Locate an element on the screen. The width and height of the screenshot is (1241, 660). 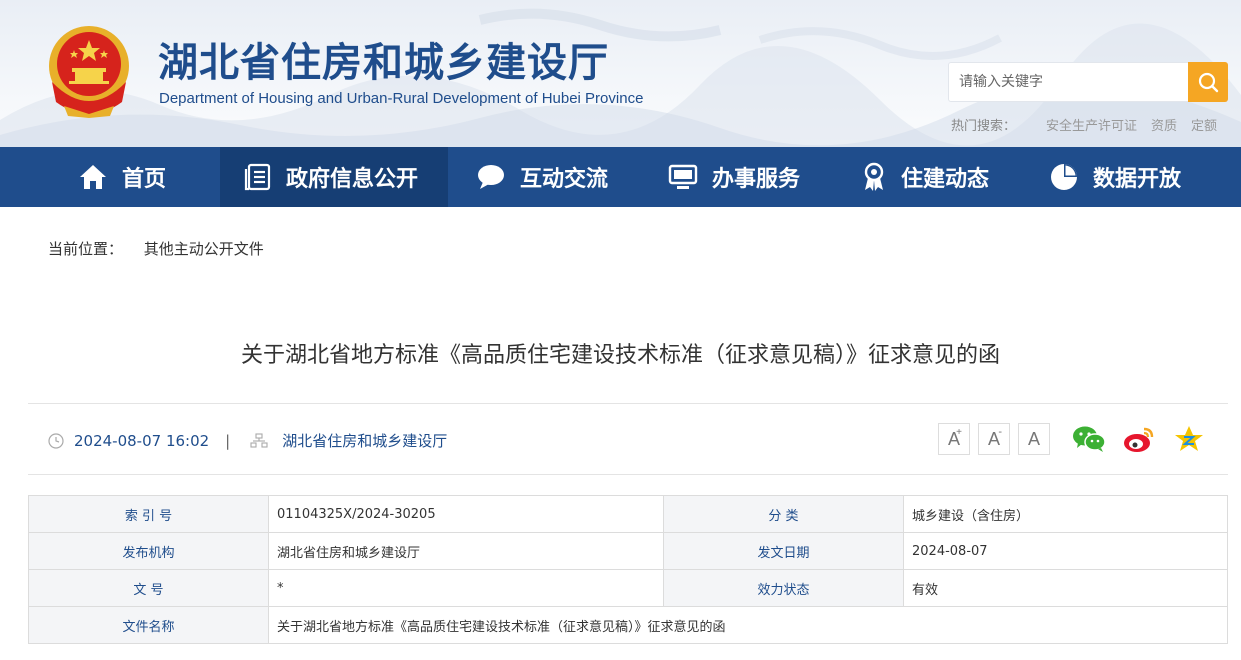
breadcrumb-current: 其他主动公开文件 is located at coordinates (204, 249).